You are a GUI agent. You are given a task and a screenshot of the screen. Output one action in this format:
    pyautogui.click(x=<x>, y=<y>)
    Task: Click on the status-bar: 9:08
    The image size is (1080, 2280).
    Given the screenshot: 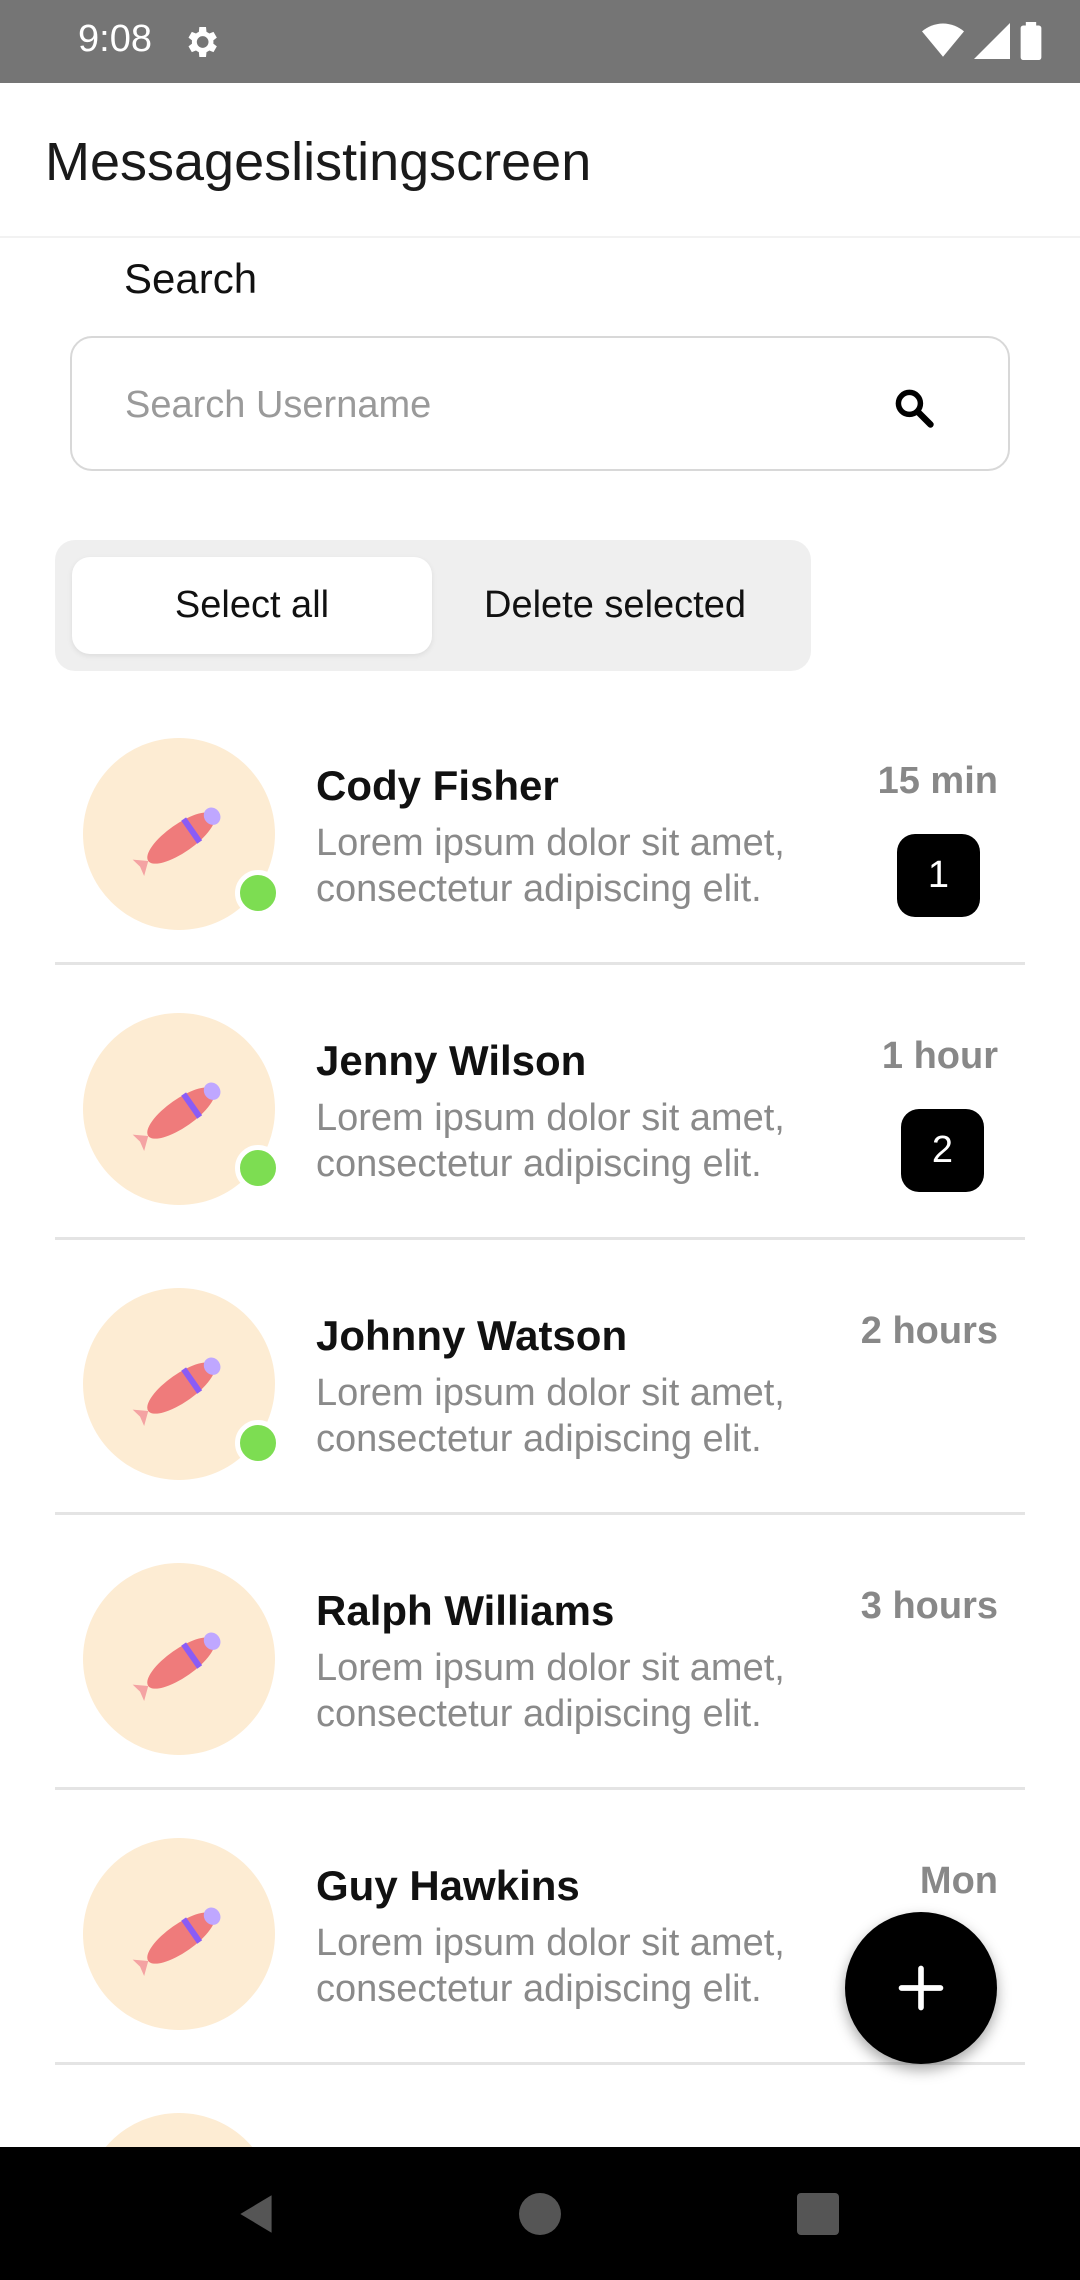 What is the action you would take?
    pyautogui.click(x=540, y=41)
    